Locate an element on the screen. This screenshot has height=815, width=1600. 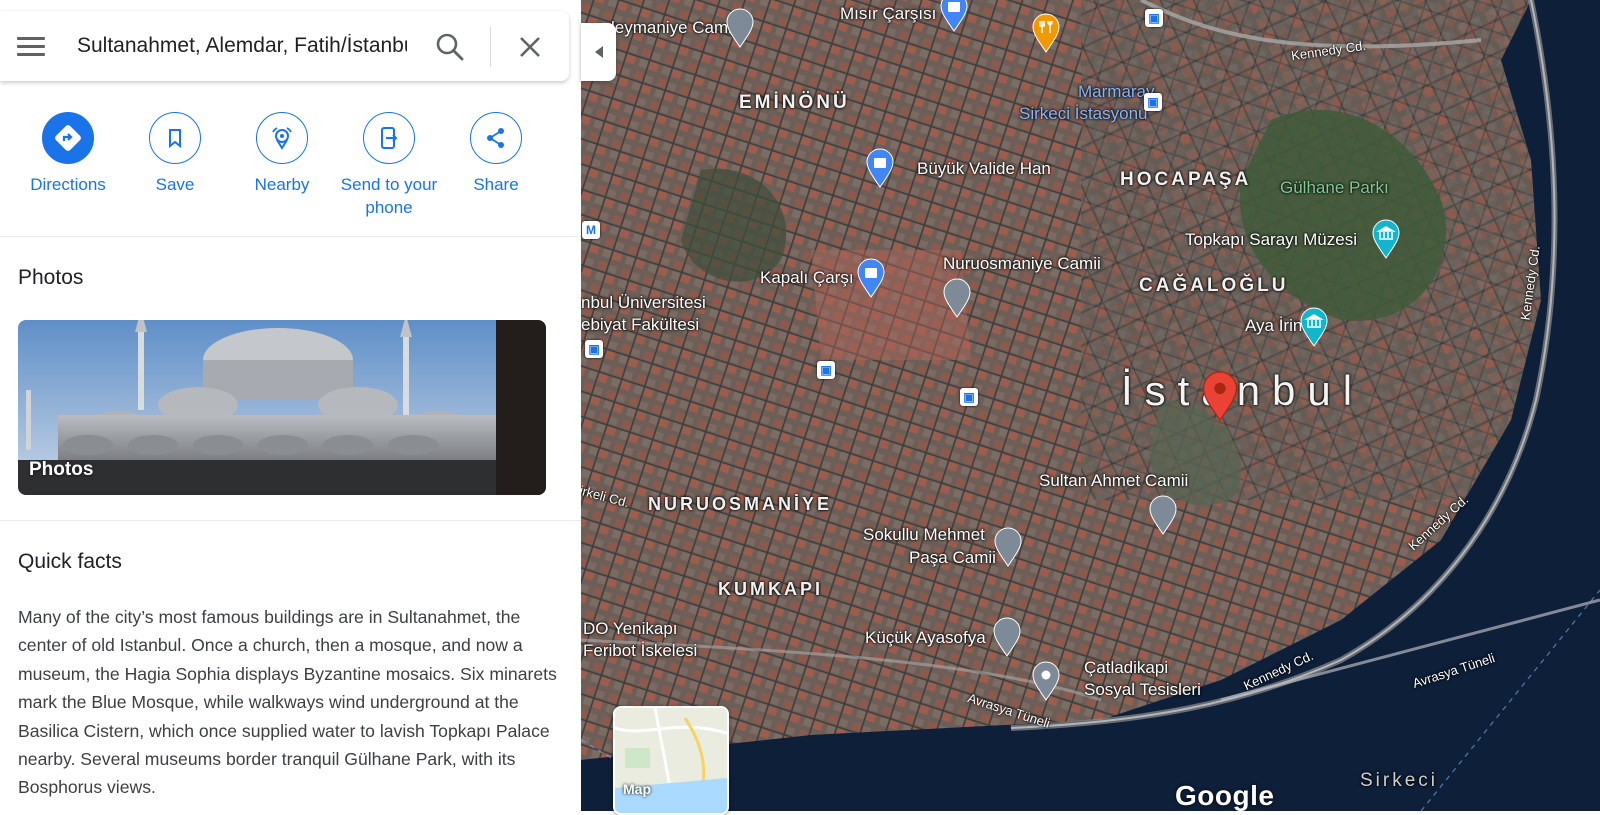
place-label-gulhane-parki: Gülhane Parkı is located at coordinates (1334, 188).